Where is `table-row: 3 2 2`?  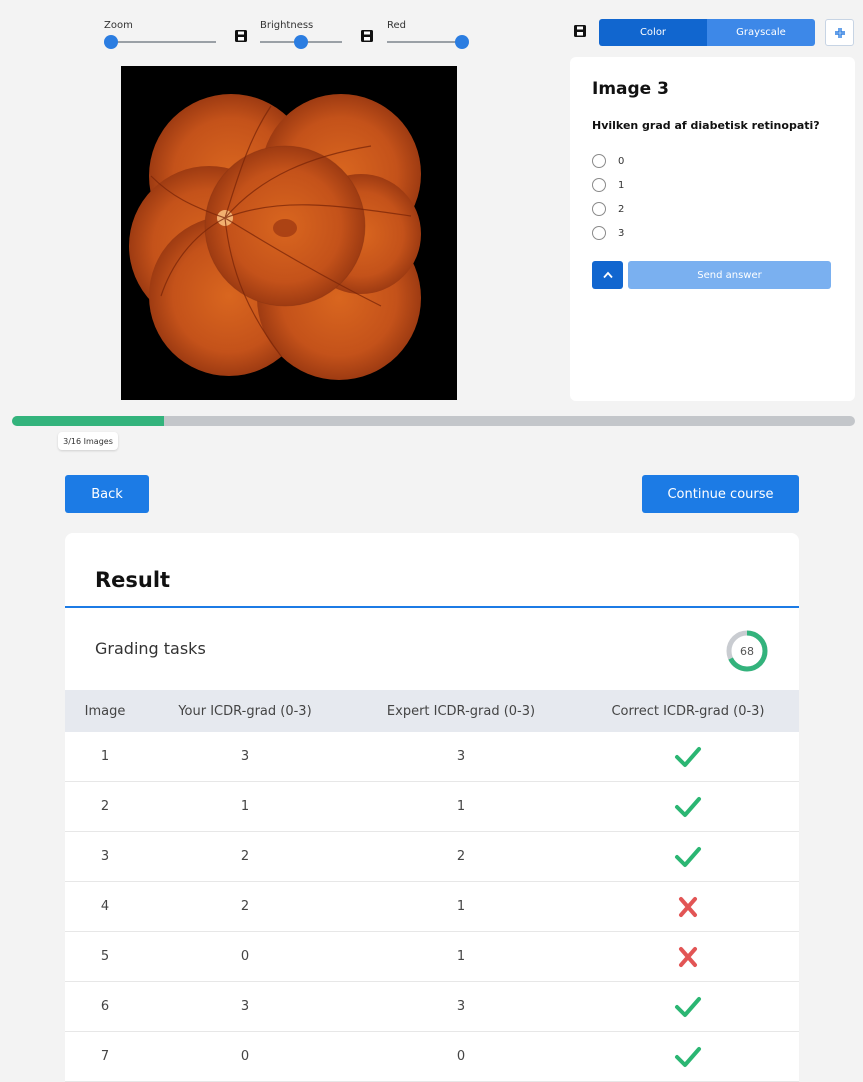 table-row: 3 2 2 is located at coordinates (432, 857).